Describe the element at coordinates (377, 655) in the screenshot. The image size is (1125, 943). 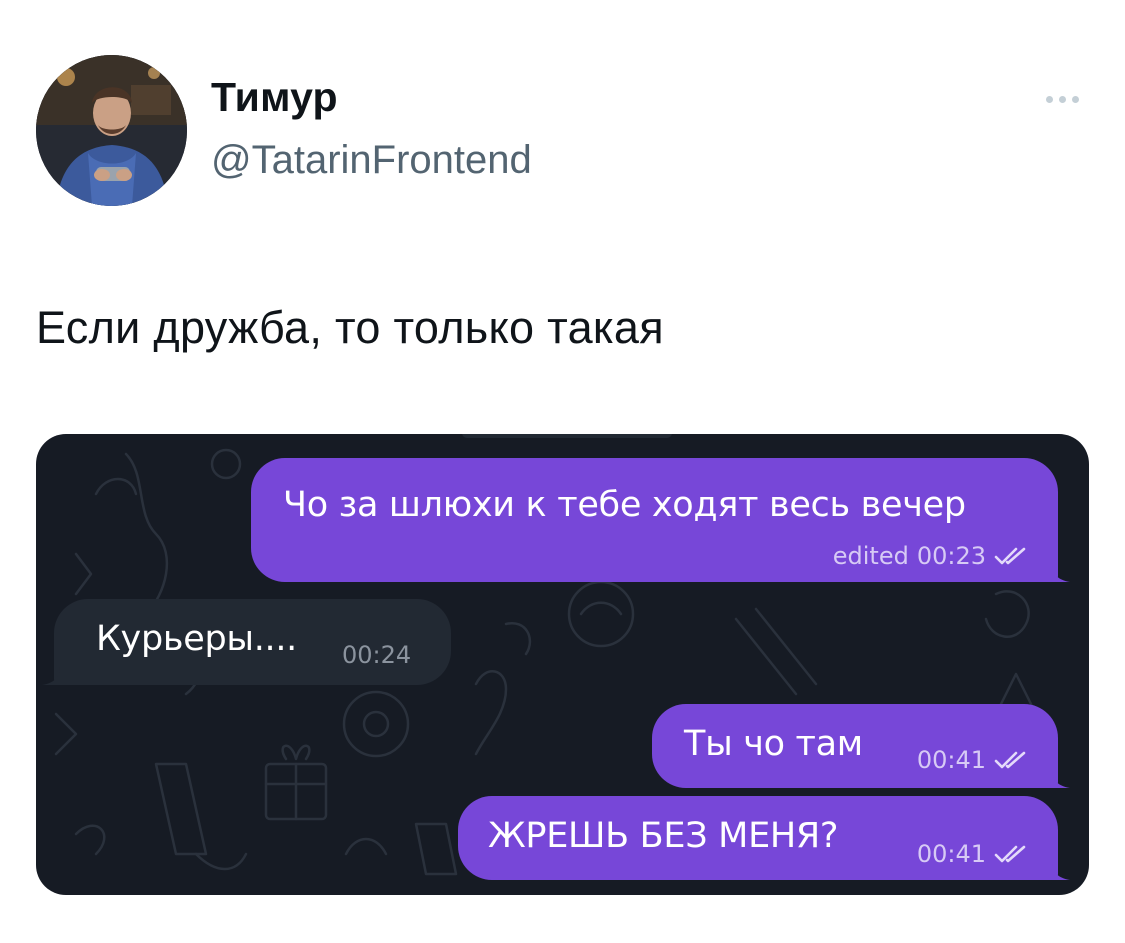
I see `message-time: 00:24` at that location.